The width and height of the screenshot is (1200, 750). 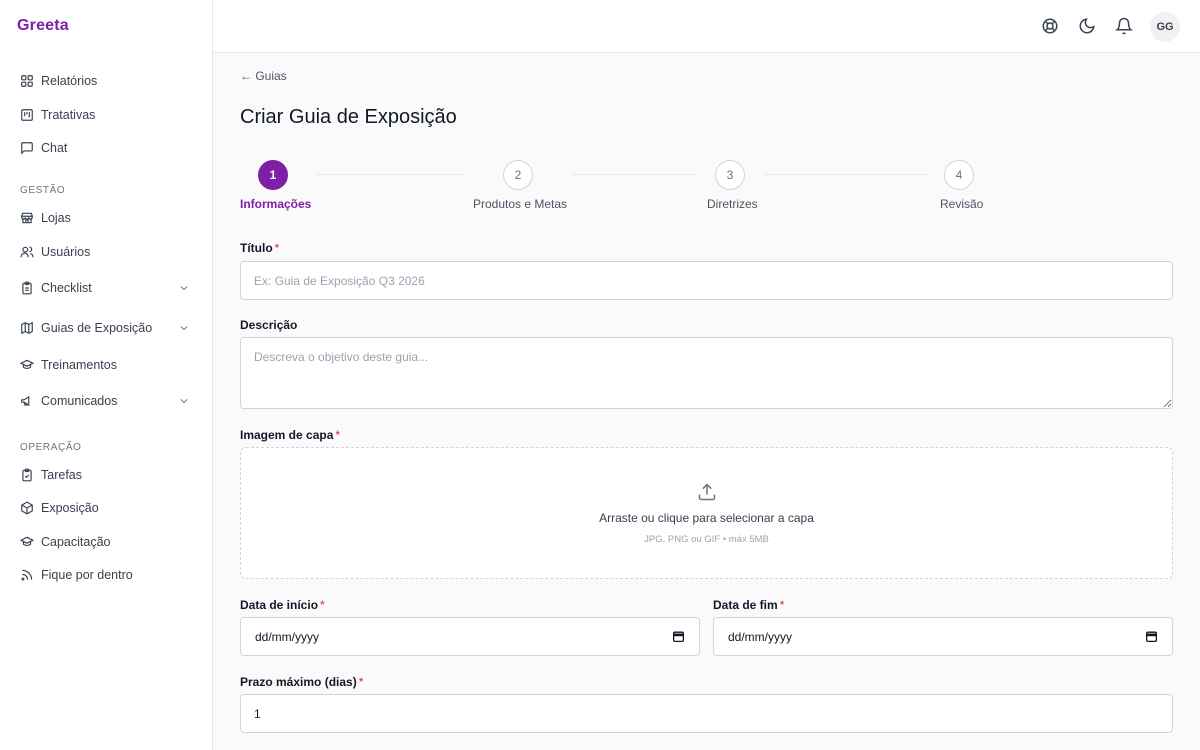 What do you see at coordinates (348, 117) in the screenshot?
I see `page-title: Criar Guia de Exposição` at bounding box center [348, 117].